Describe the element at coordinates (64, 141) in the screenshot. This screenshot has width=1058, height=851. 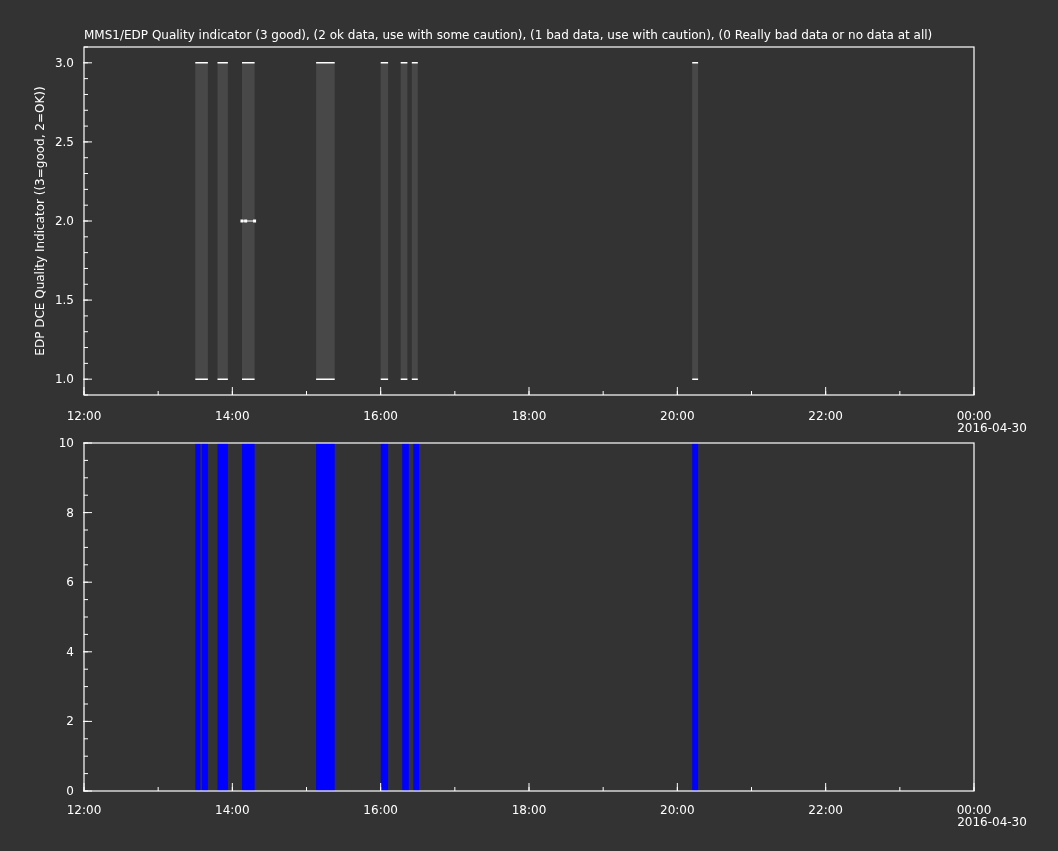
I see `y-tick-label: 2.5` at that location.